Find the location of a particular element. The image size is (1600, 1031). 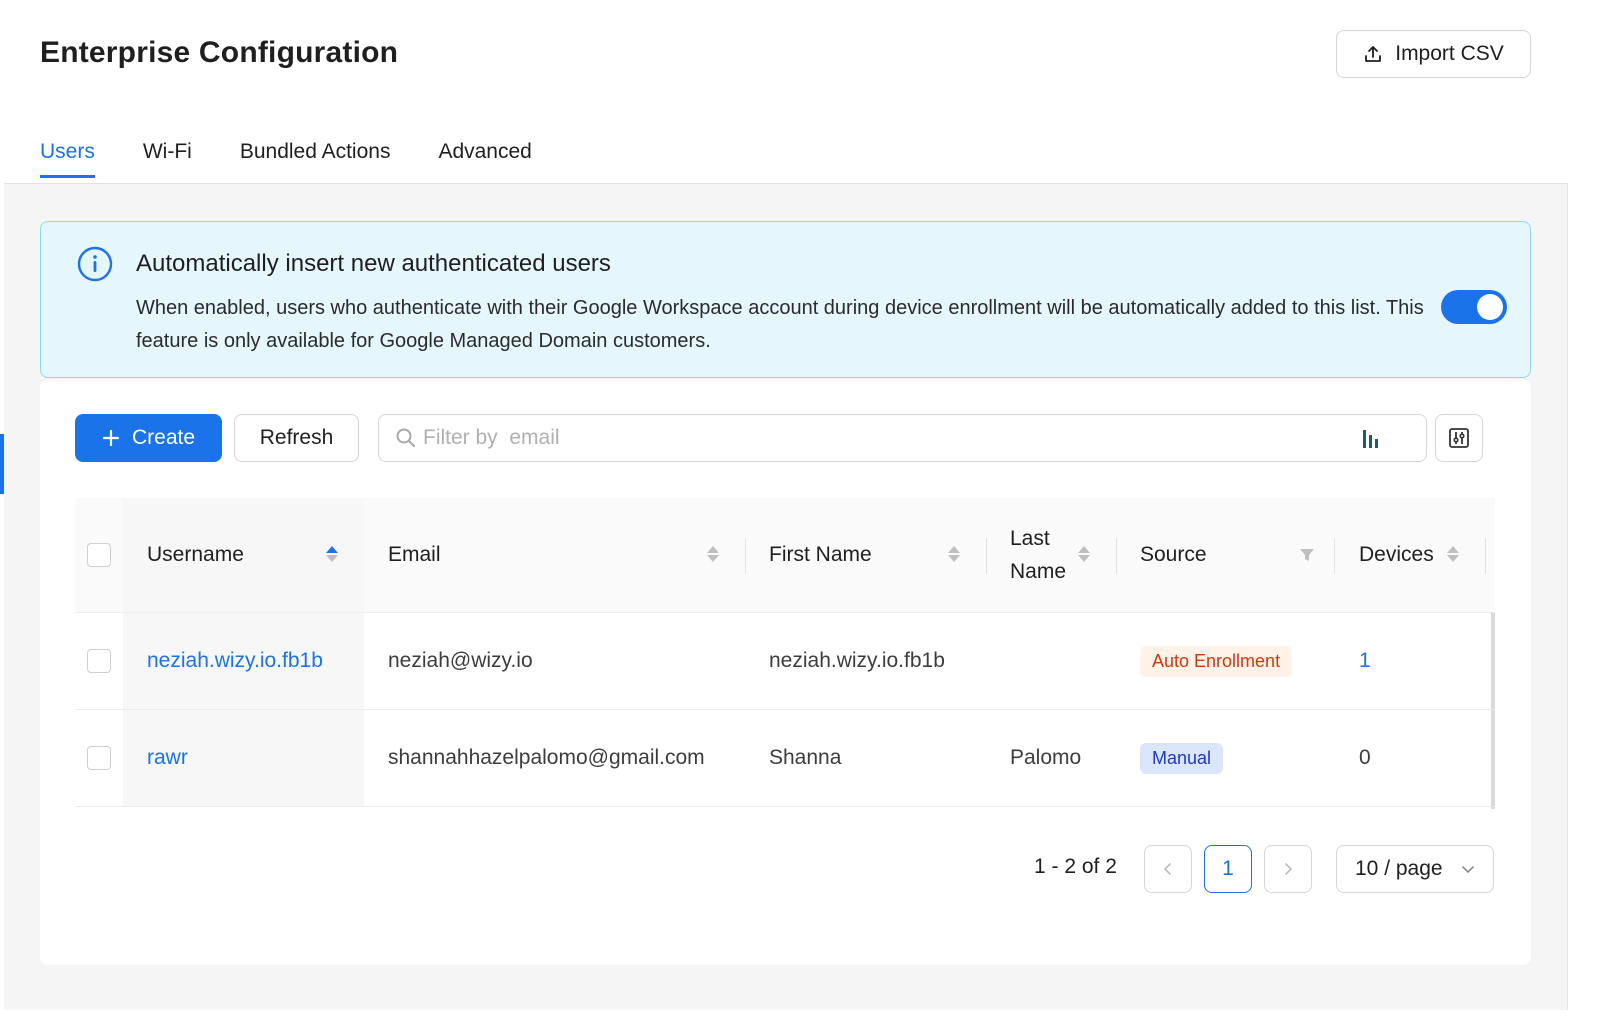

create-button: Create is located at coordinates (148, 438).